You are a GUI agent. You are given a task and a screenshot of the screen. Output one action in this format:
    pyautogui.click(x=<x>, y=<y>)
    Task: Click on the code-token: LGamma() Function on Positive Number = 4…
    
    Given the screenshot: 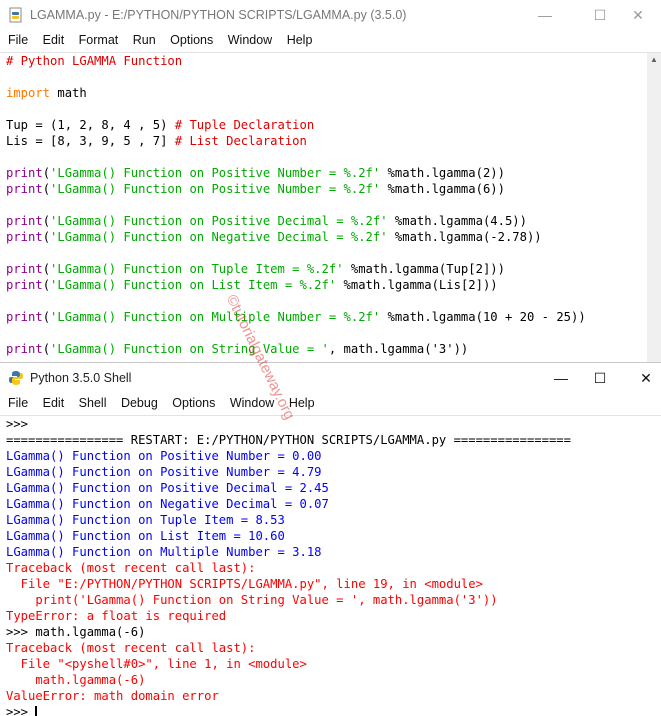 What is the action you would take?
    pyautogui.click(x=164, y=472)
    